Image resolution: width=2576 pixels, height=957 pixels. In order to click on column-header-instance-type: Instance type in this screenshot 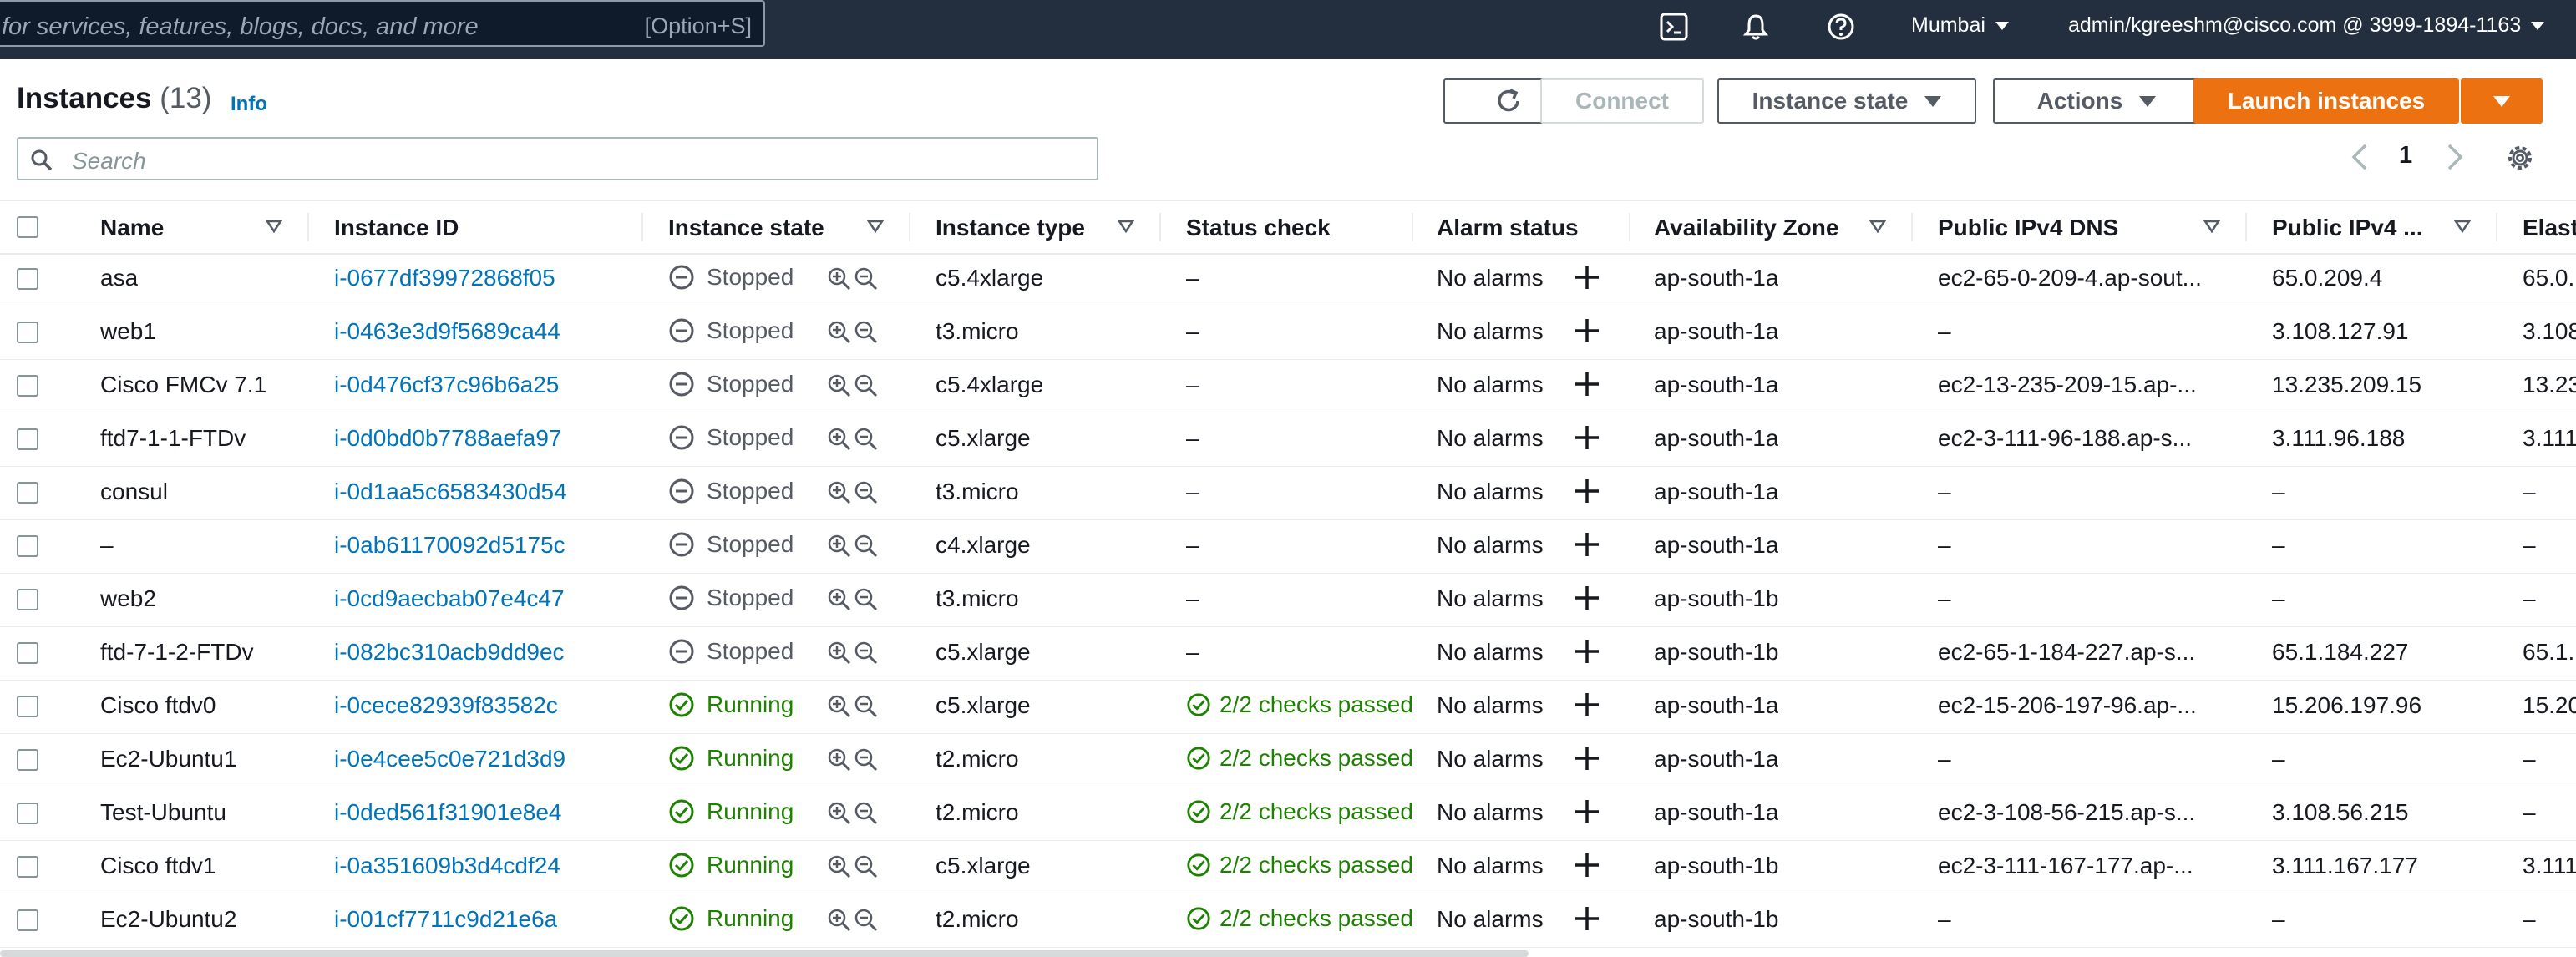, I will do `click(1010, 228)`.